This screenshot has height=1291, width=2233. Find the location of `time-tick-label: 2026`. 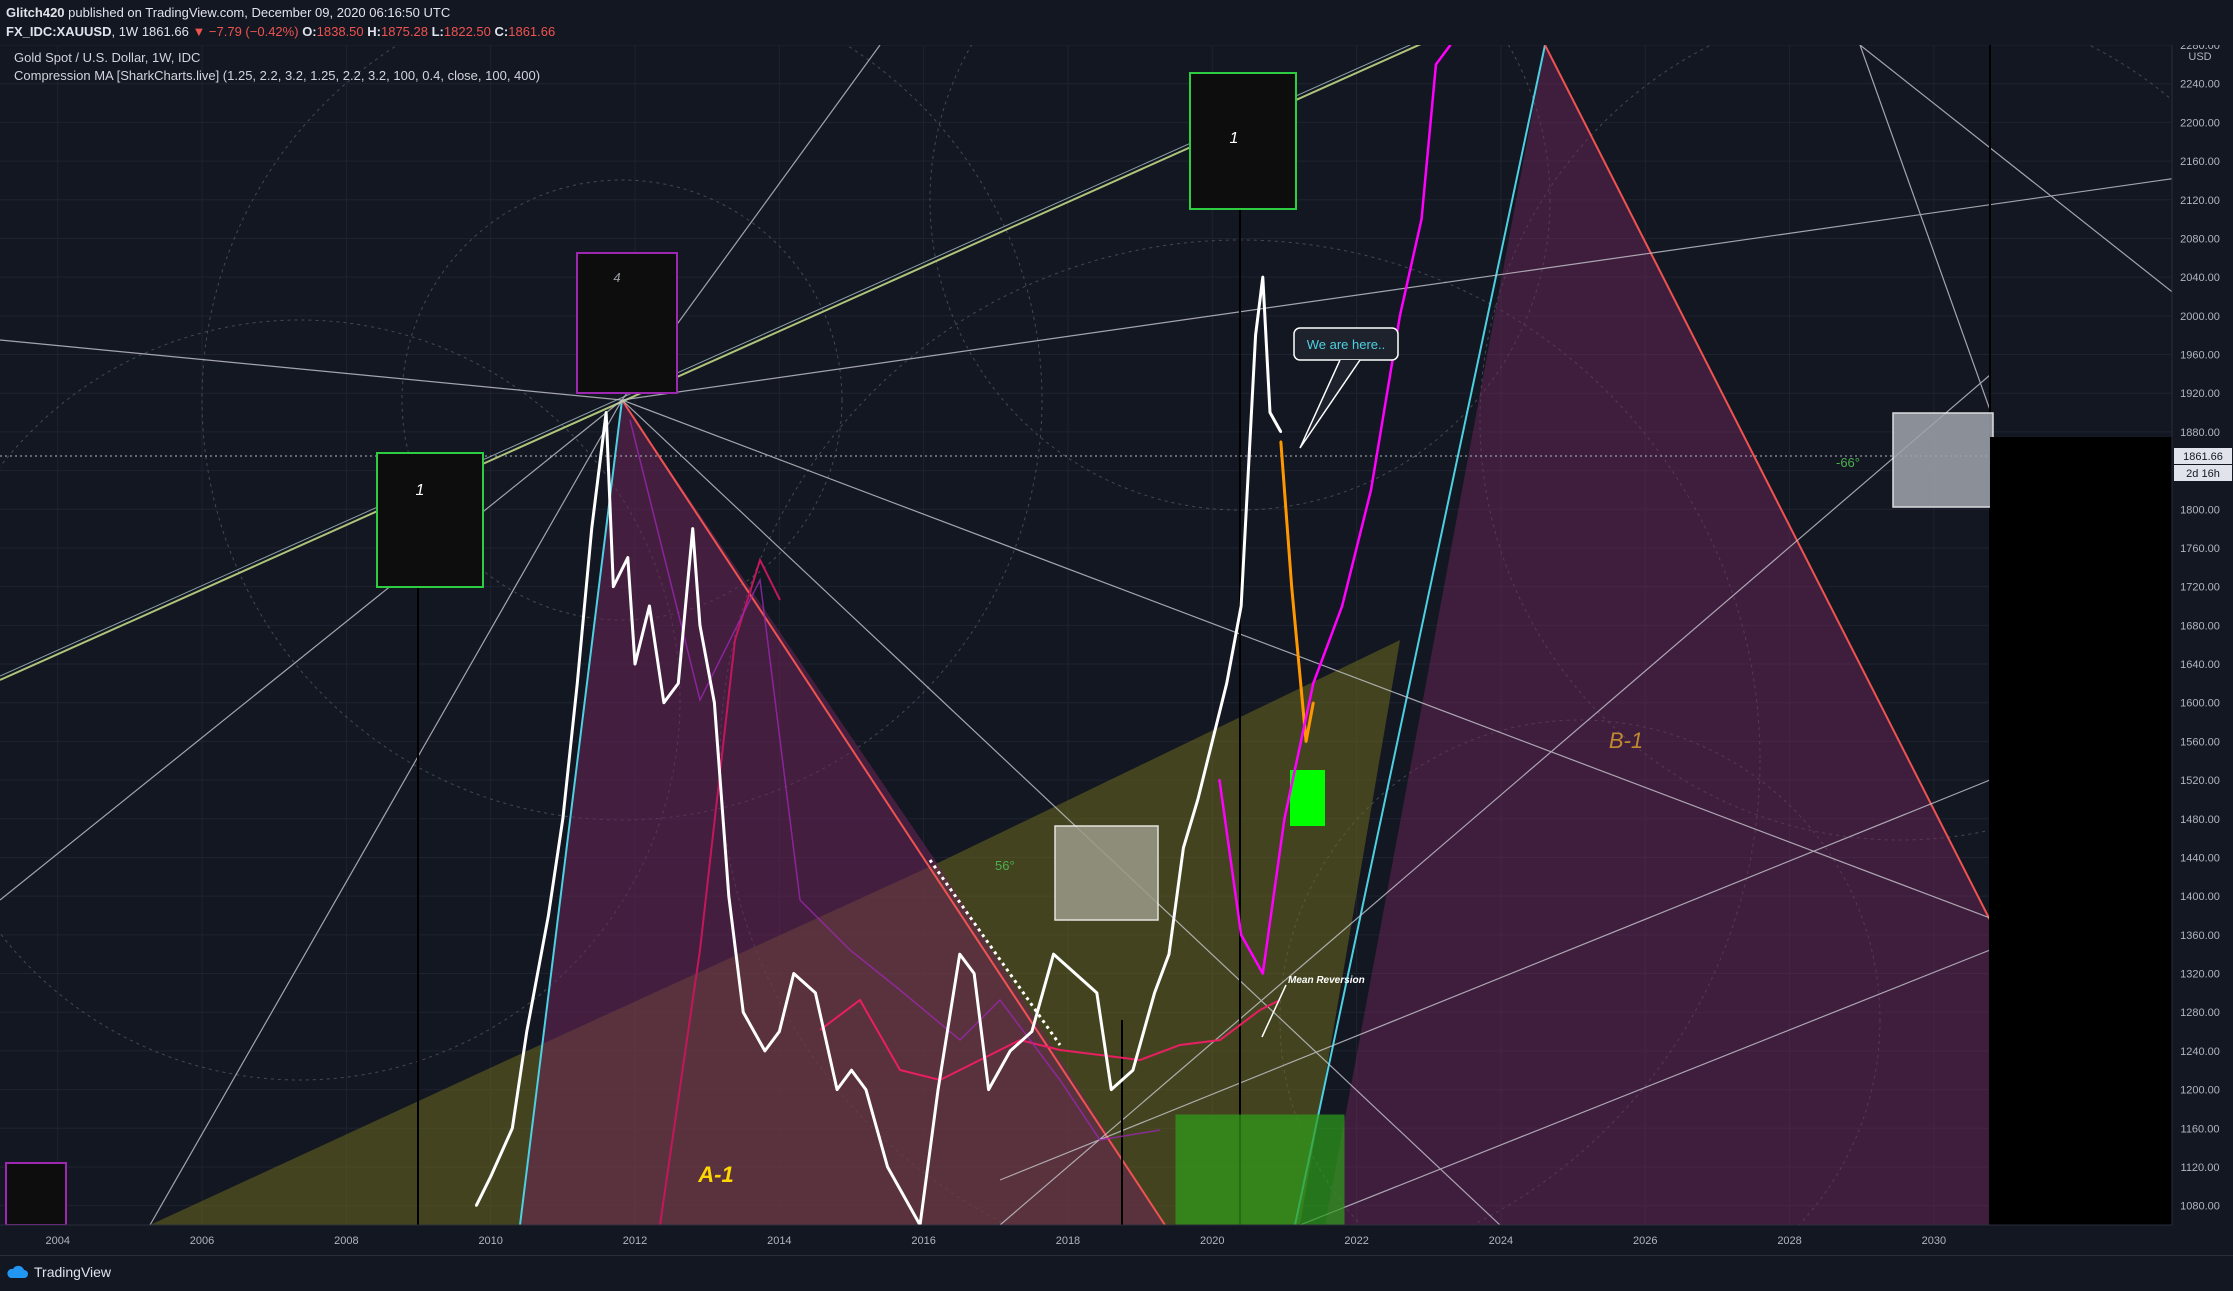

time-tick-label: 2026 is located at coordinates (1645, 1241).